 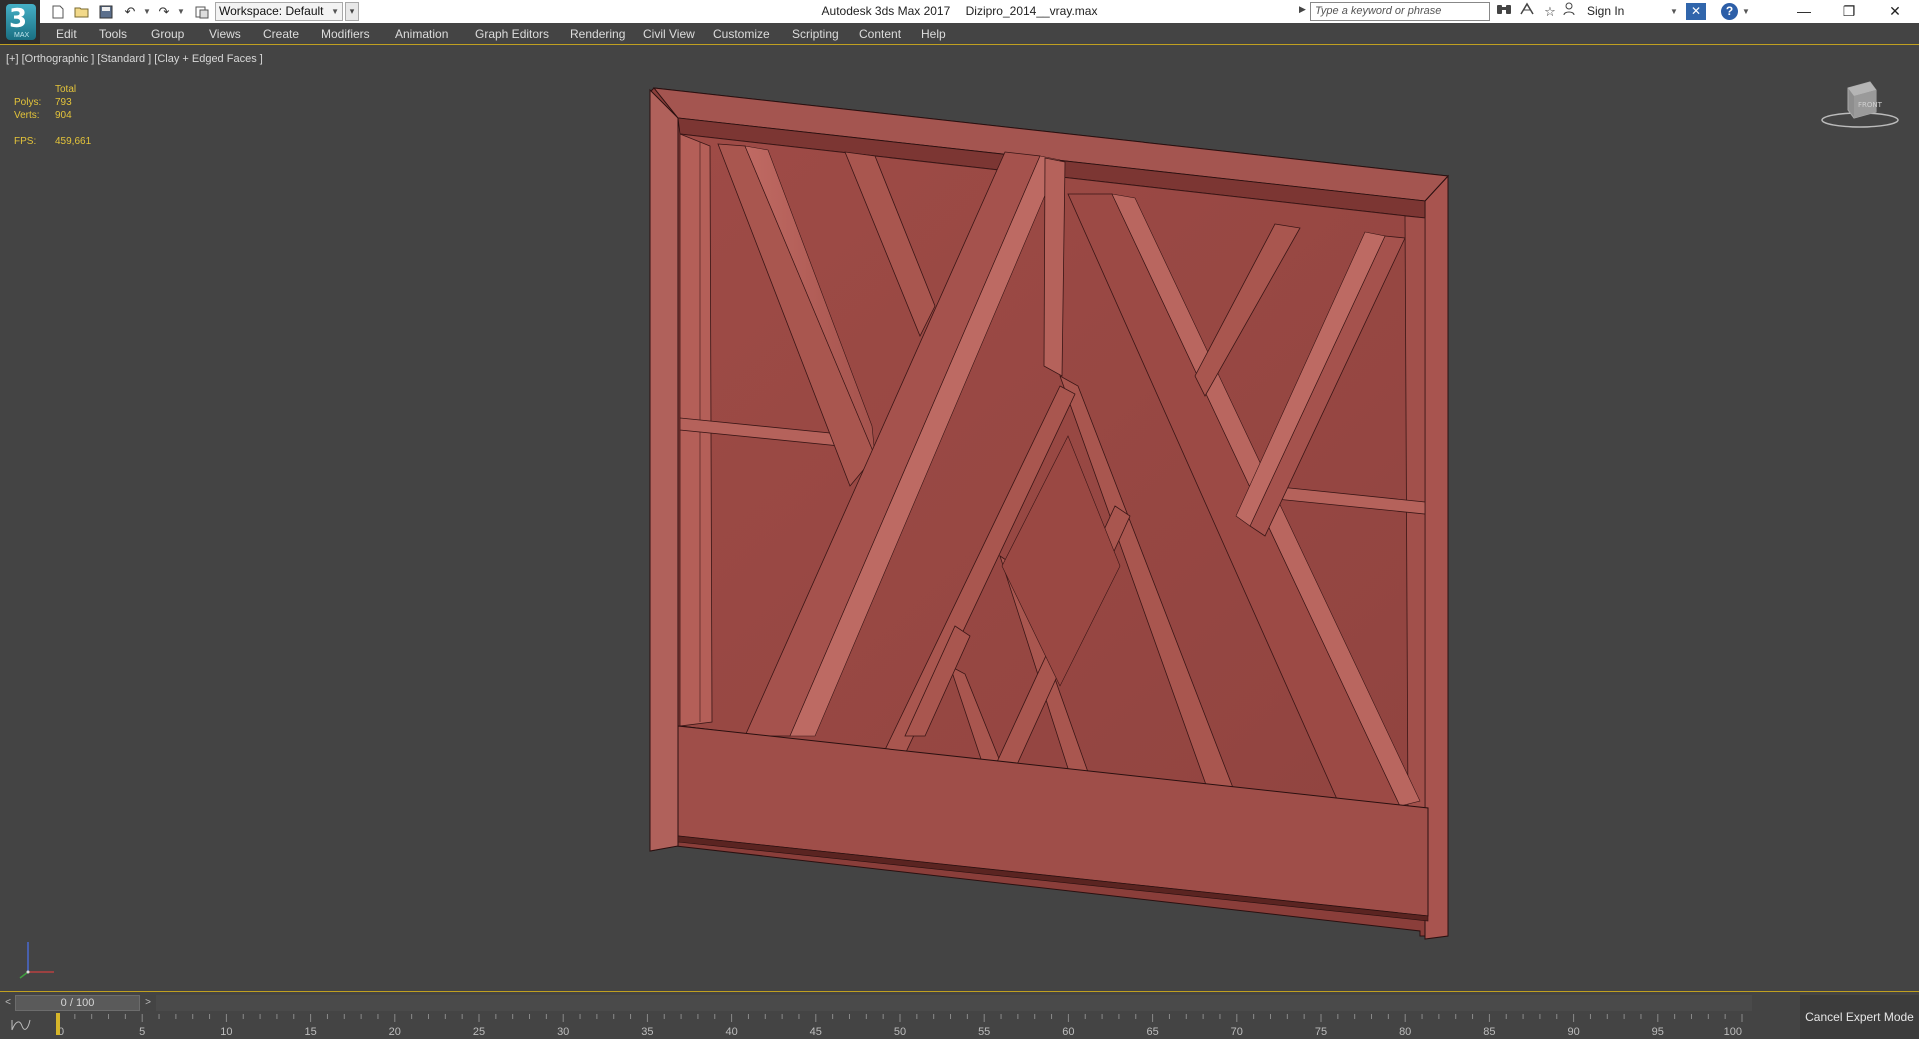 What do you see at coordinates (1804, 11) in the screenshot?
I see `minimize-icon: —` at bounding box center [1804, 11].